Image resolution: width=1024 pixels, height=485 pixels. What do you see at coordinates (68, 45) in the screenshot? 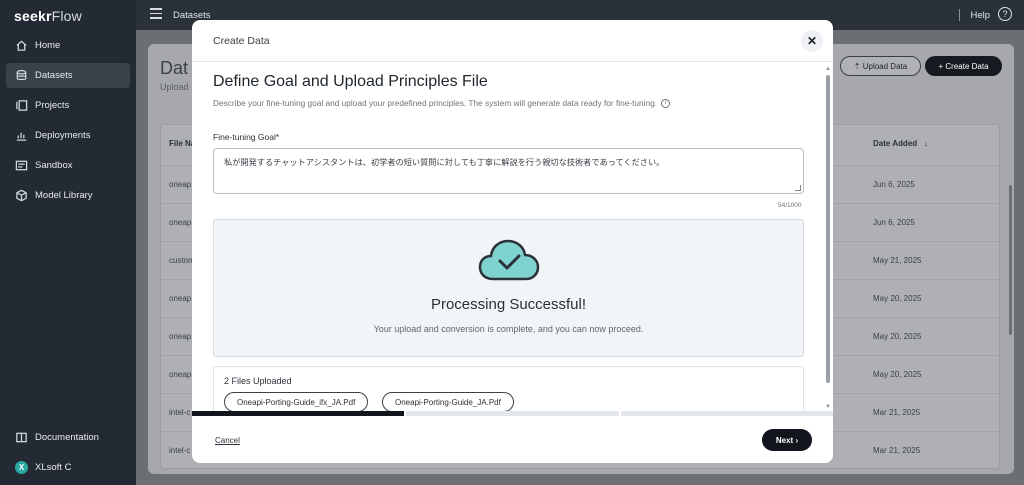
I see `sidebar-item-home: Home` at bounding box center [68, 45].